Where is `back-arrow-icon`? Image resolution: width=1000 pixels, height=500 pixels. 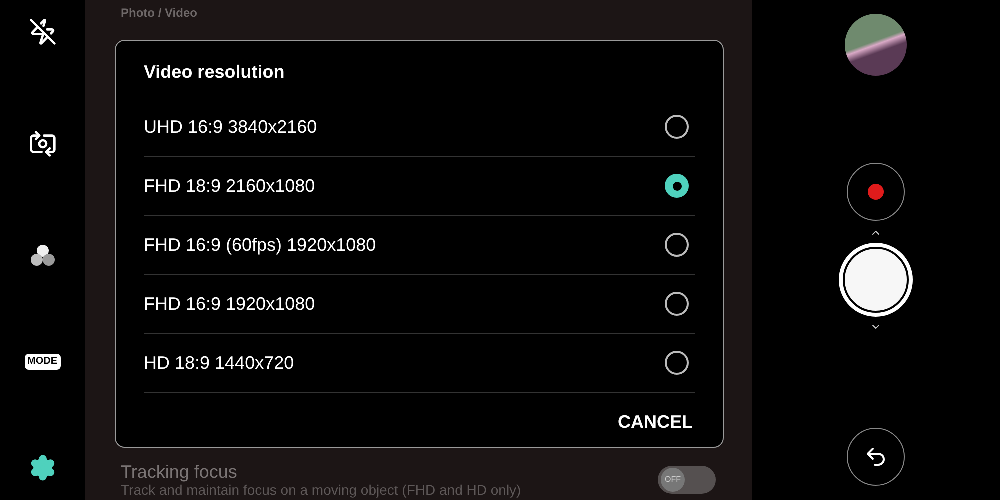
back-arrow-icon is located at coordinates (876, 457).